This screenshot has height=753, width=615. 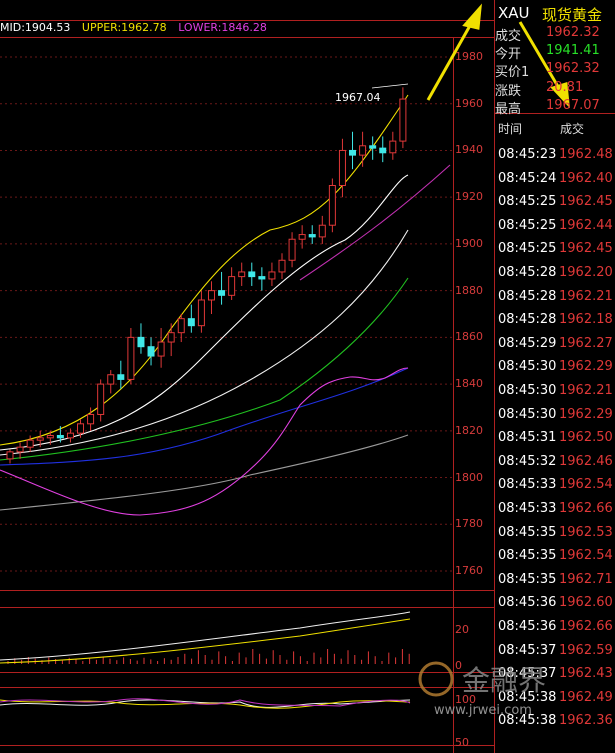 I want to click on tick-price: 1962.60, so click(x=586, y=603).